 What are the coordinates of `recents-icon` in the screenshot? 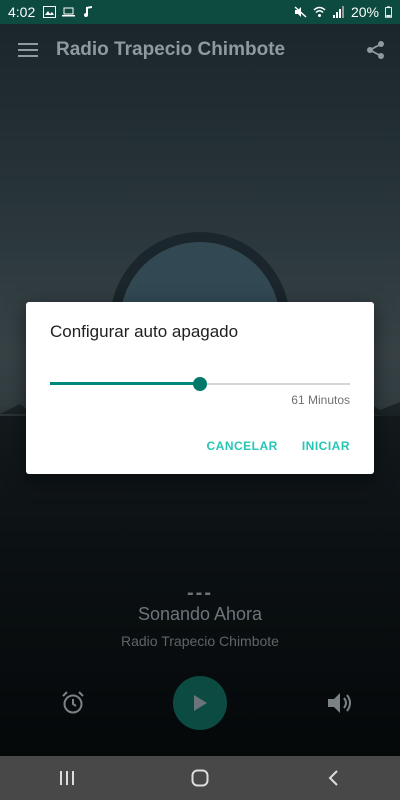 It's located at (66, 778).